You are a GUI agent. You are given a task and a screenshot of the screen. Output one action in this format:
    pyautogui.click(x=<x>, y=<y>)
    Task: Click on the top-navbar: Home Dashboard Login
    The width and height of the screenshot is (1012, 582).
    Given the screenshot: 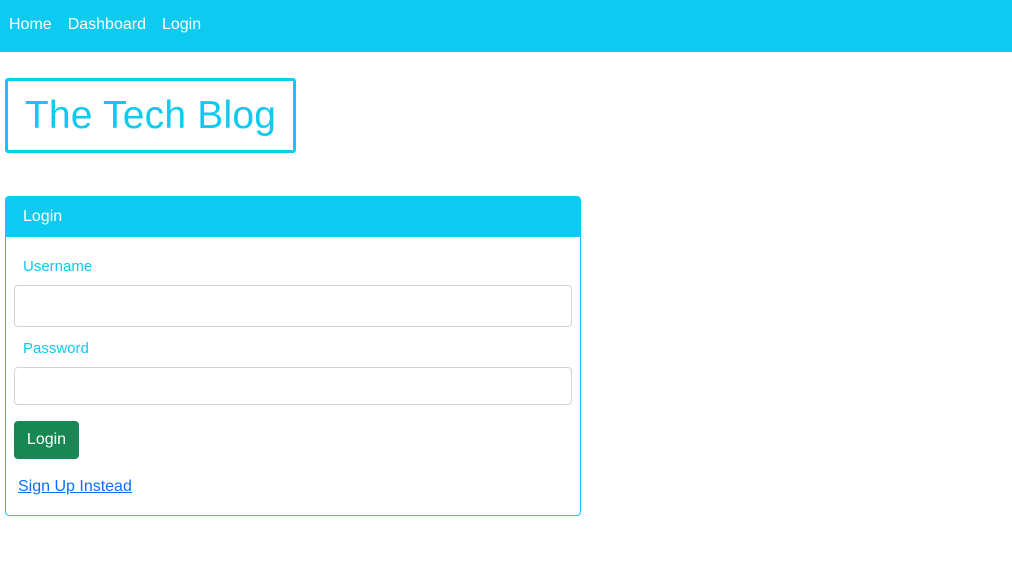 What is the action you would take?
    pyautogui.click(x=506, y=26)
    